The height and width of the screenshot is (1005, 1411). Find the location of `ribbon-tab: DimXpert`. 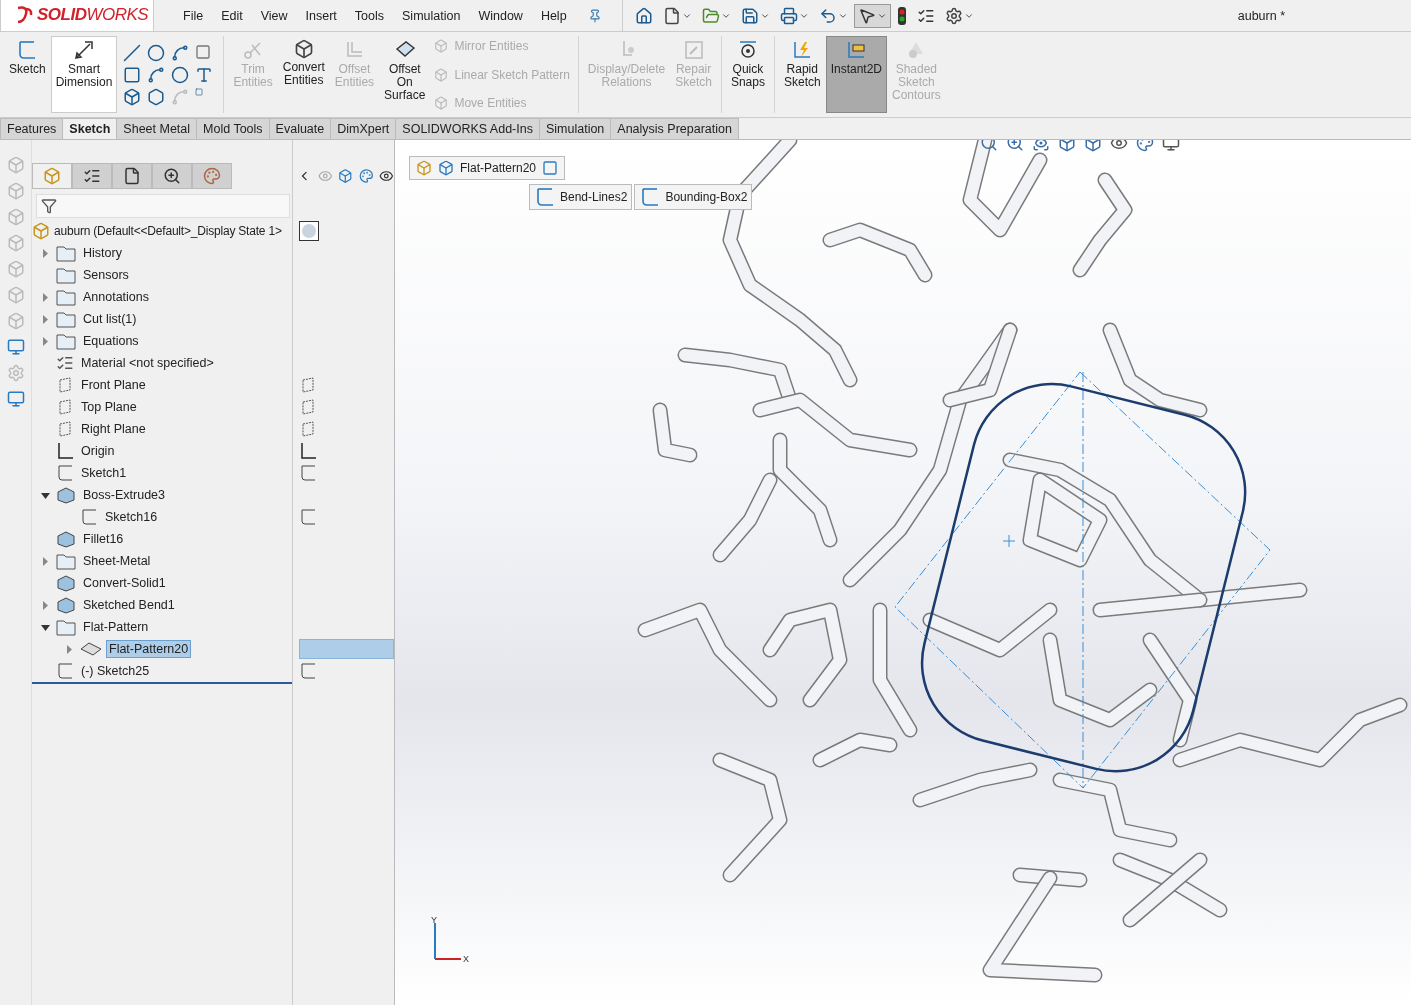

ribbon-tab: DimXpert is located at coordinates (363, 128).